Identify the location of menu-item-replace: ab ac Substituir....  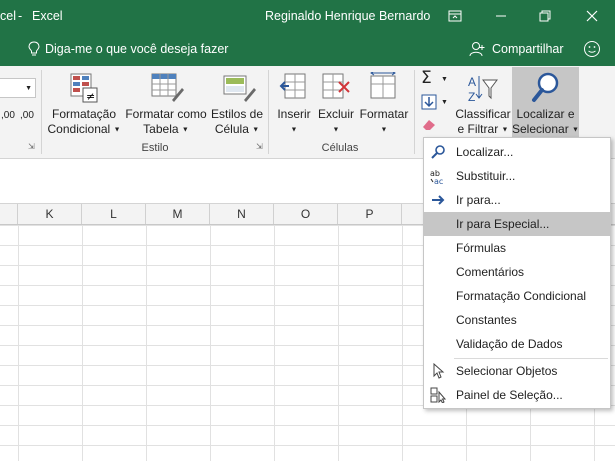
(517, 176).